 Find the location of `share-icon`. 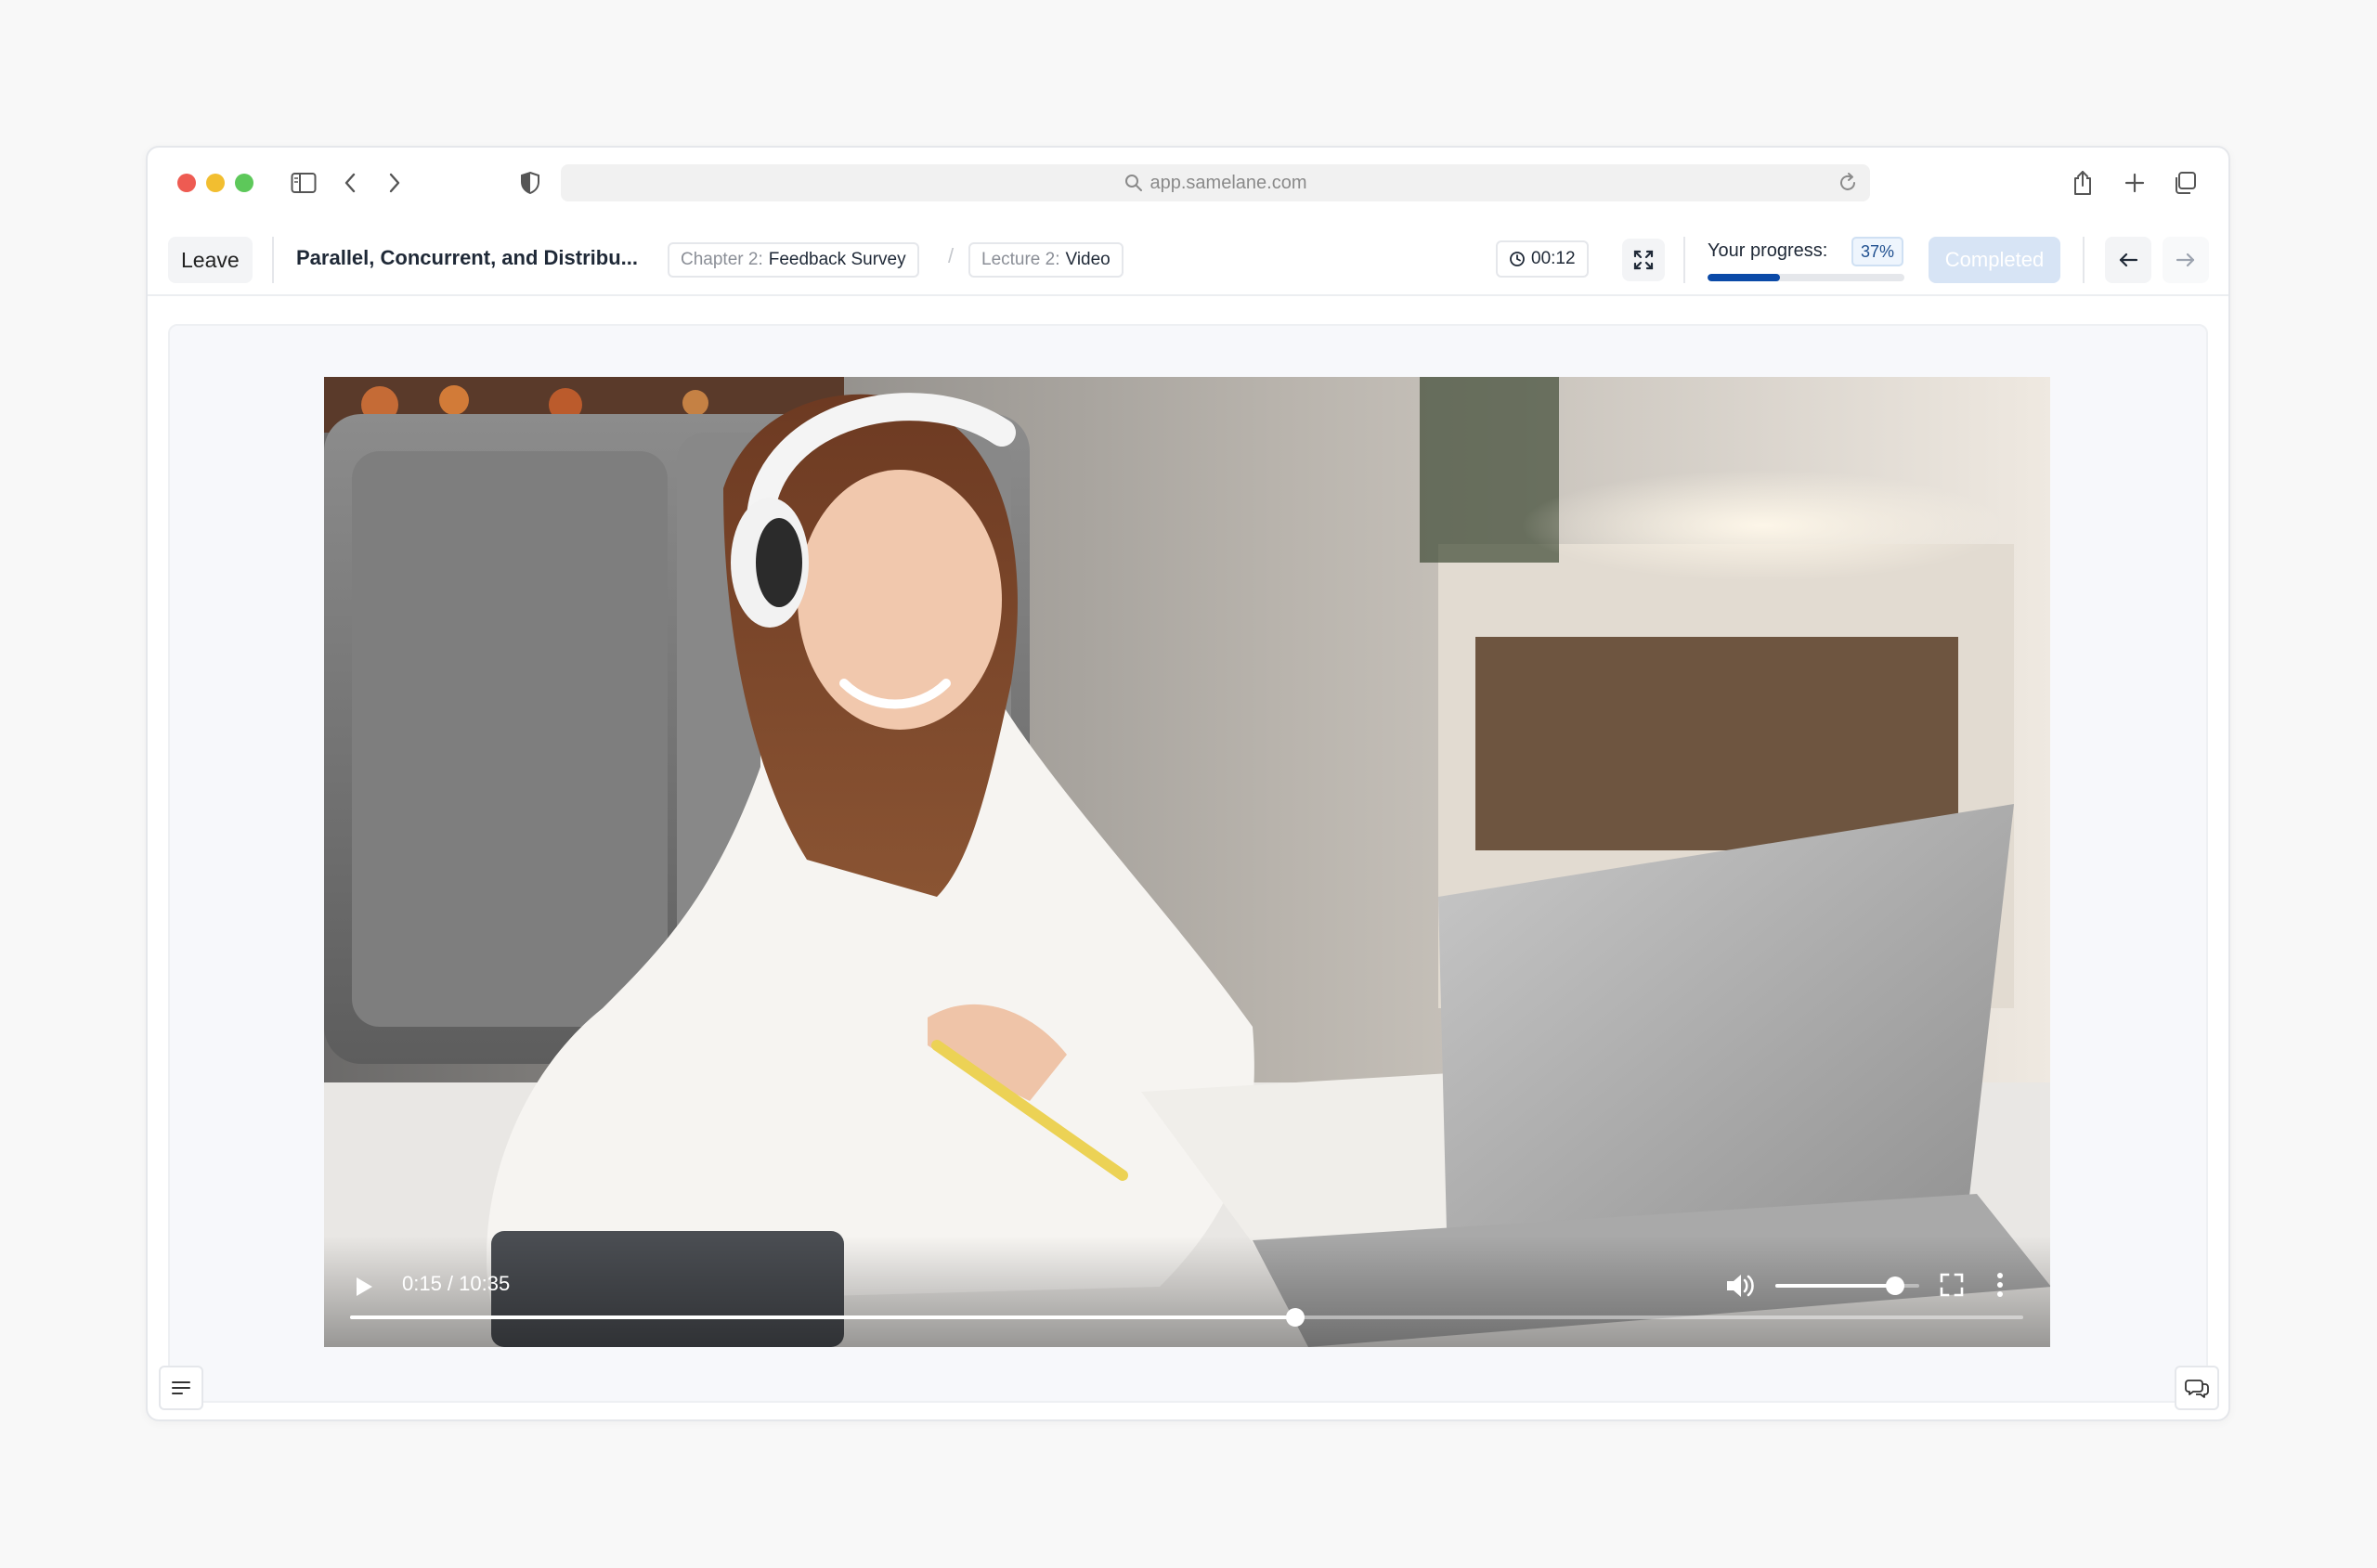

share-icon is located at coordinates (2082, 183).